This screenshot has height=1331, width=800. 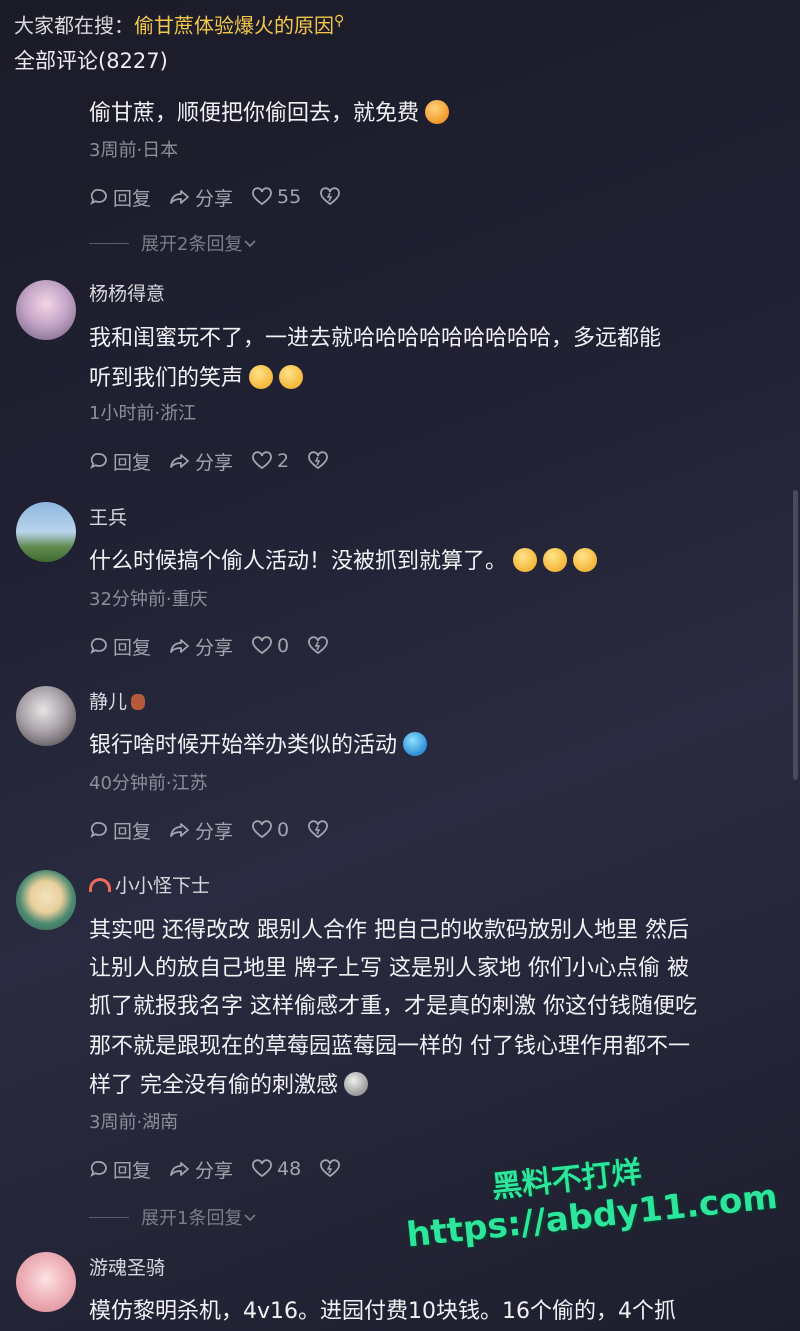 I want to click on comment-username: 小小怪下士, so click(x=149, y=886).